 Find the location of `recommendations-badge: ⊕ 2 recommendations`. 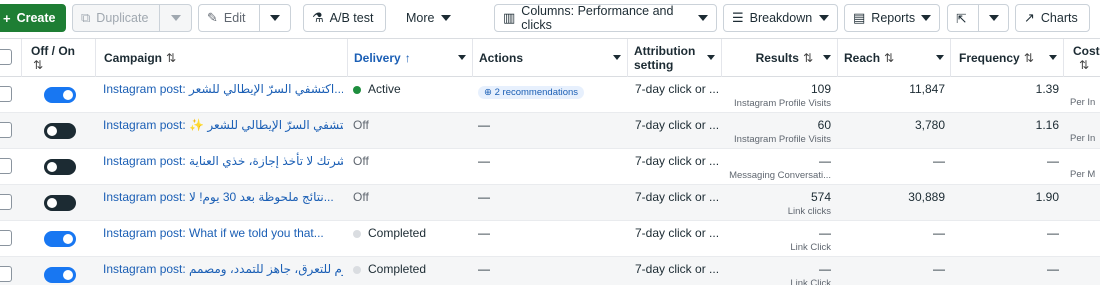

recommendations-badge: ⊕ 2 recommendations is located at coordinates (531, 92).